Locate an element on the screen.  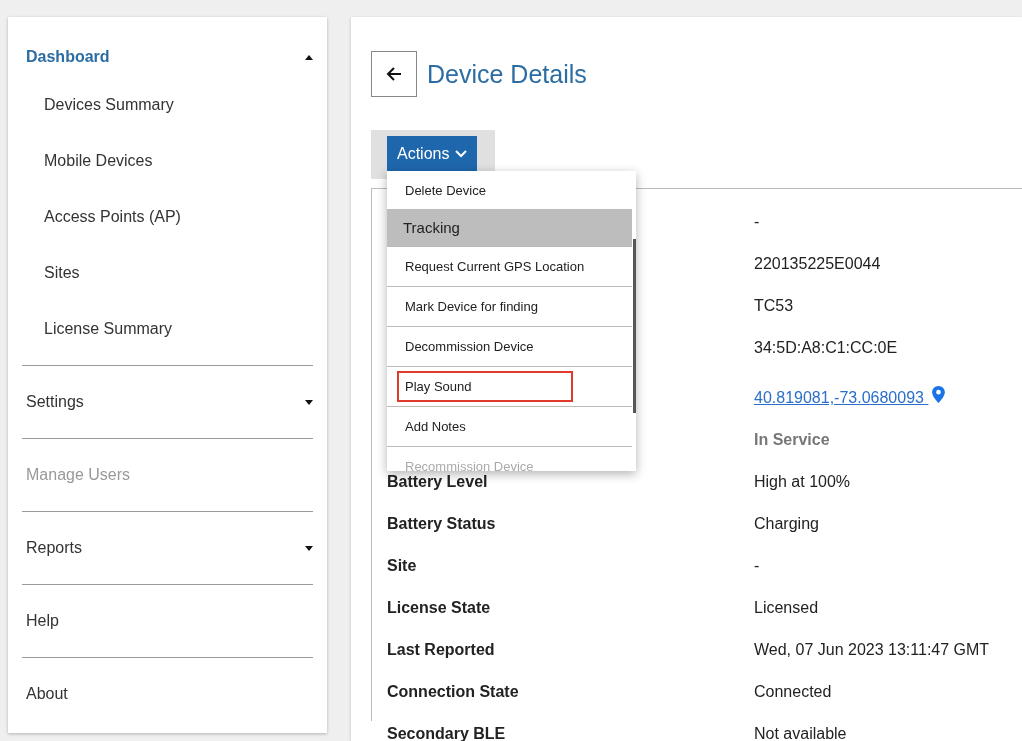
menu-item: Delete Device is located at coordinates (485, 190).